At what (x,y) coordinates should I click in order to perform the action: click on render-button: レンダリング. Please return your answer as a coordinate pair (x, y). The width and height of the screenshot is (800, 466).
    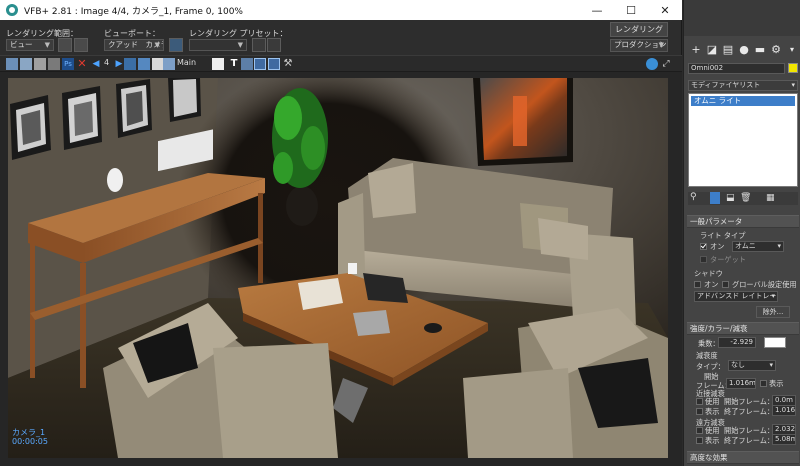
    Looking at the image, I should click on (639, 29).